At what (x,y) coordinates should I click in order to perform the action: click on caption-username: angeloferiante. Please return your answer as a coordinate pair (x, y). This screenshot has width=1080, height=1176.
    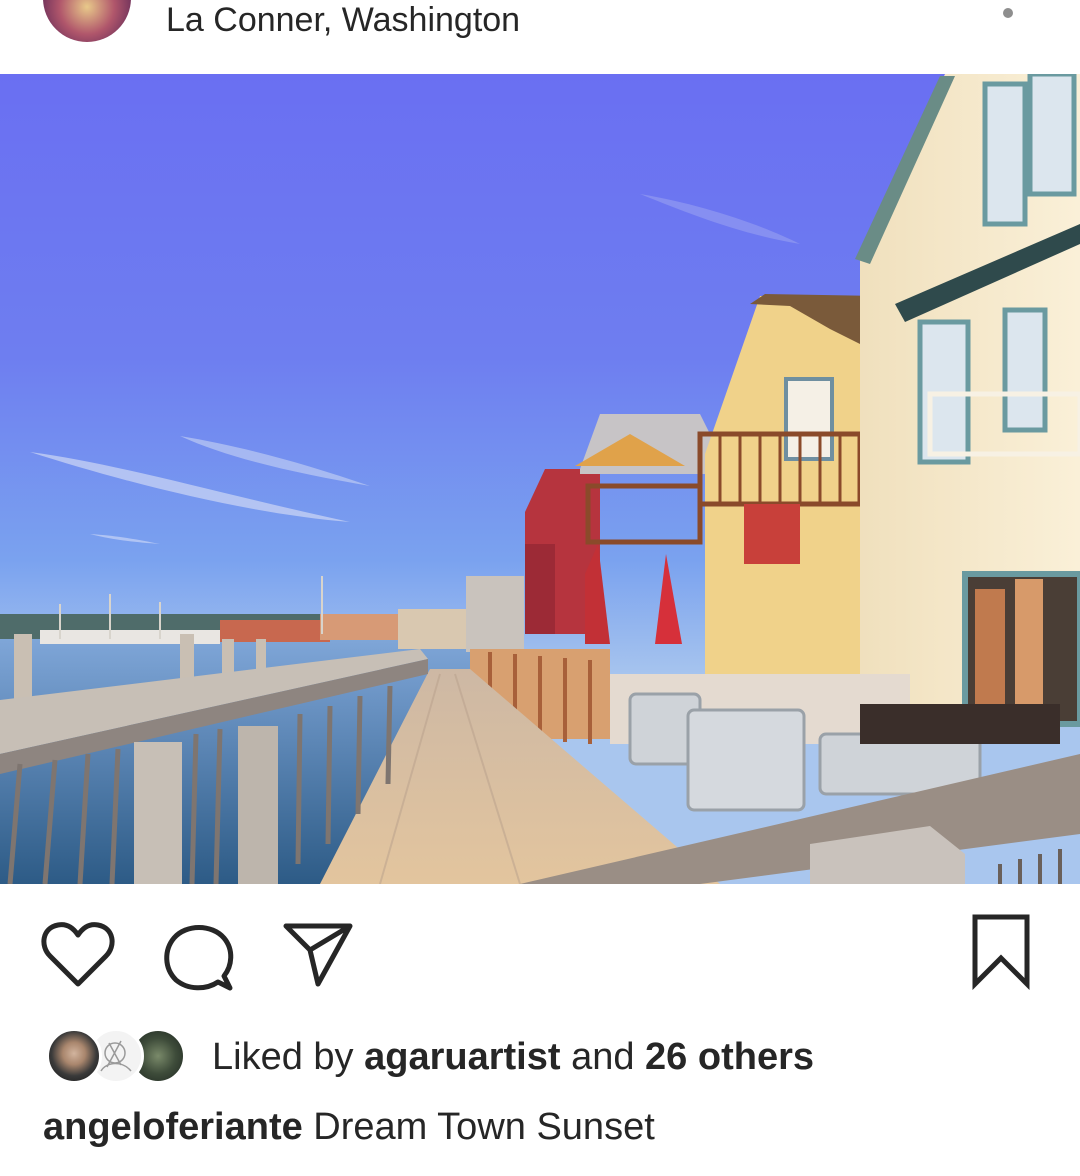
    Looking at the image, I should click on (173, 1127).